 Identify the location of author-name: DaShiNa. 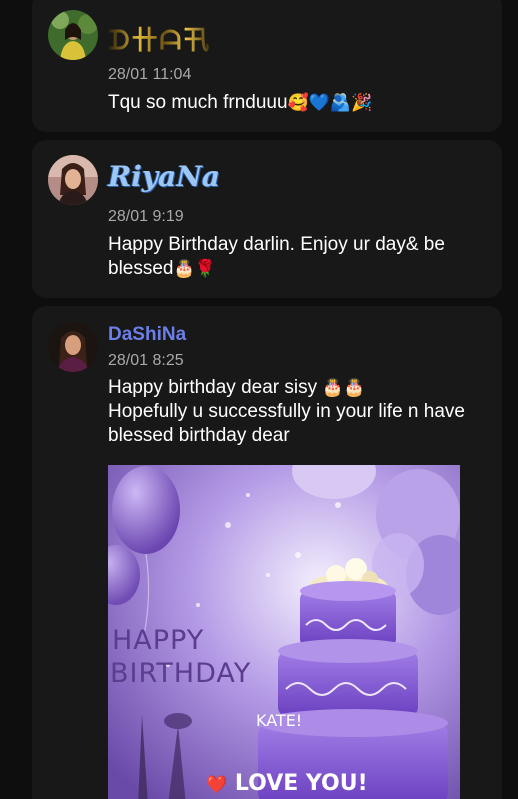
(147, 335).